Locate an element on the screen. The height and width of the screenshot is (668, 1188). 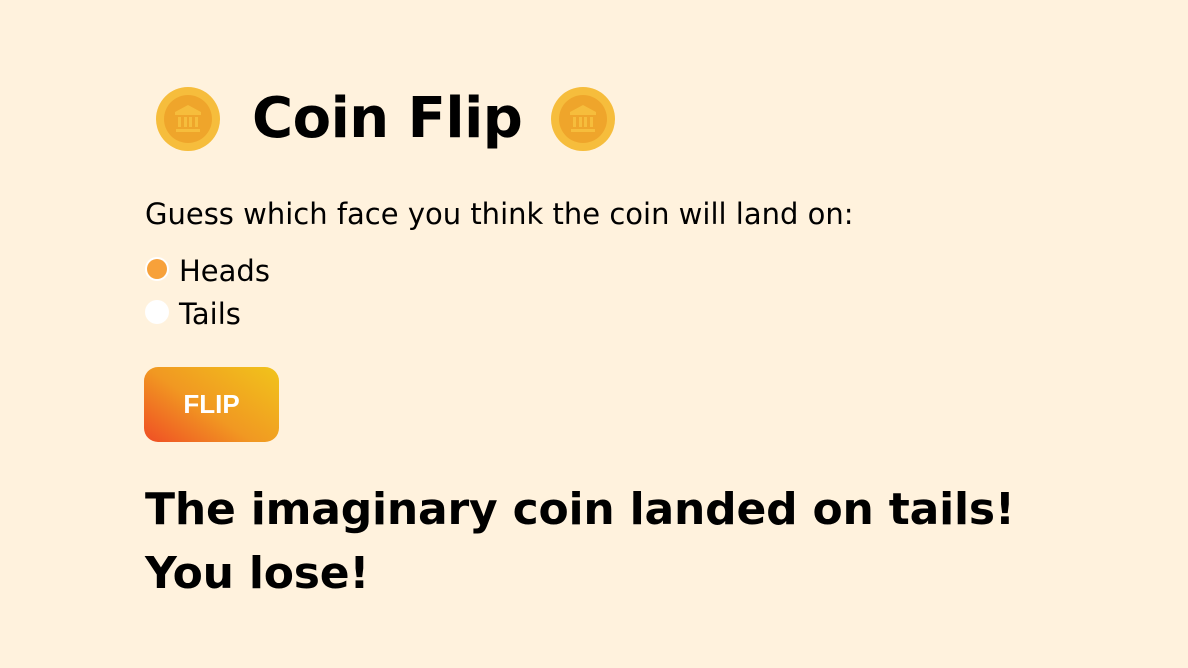
page-title: Coin Flip is located at coordinates (387, 118).